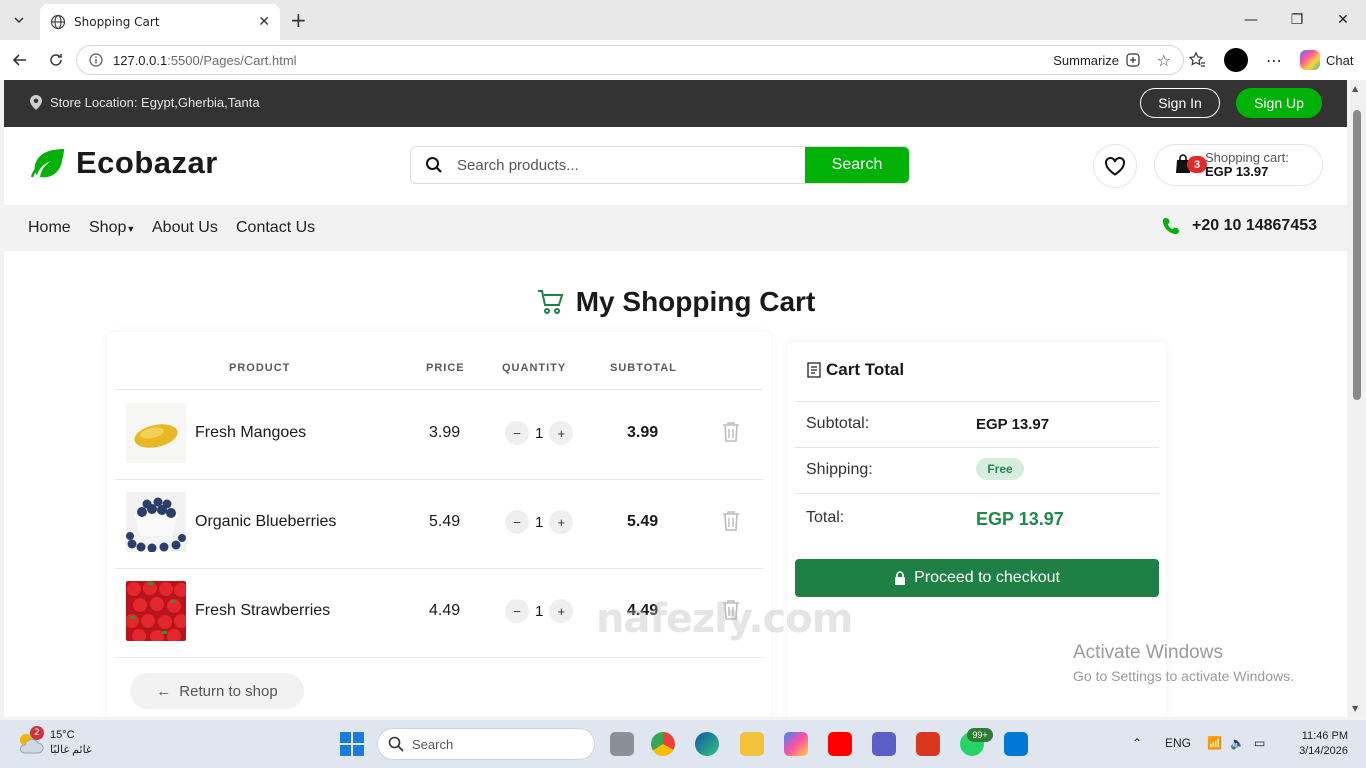 The image size is (1366, 768). Describe the element at coordinates (164, 691) in the screenshot. I see `arrow-left-icon: ←` at that location.